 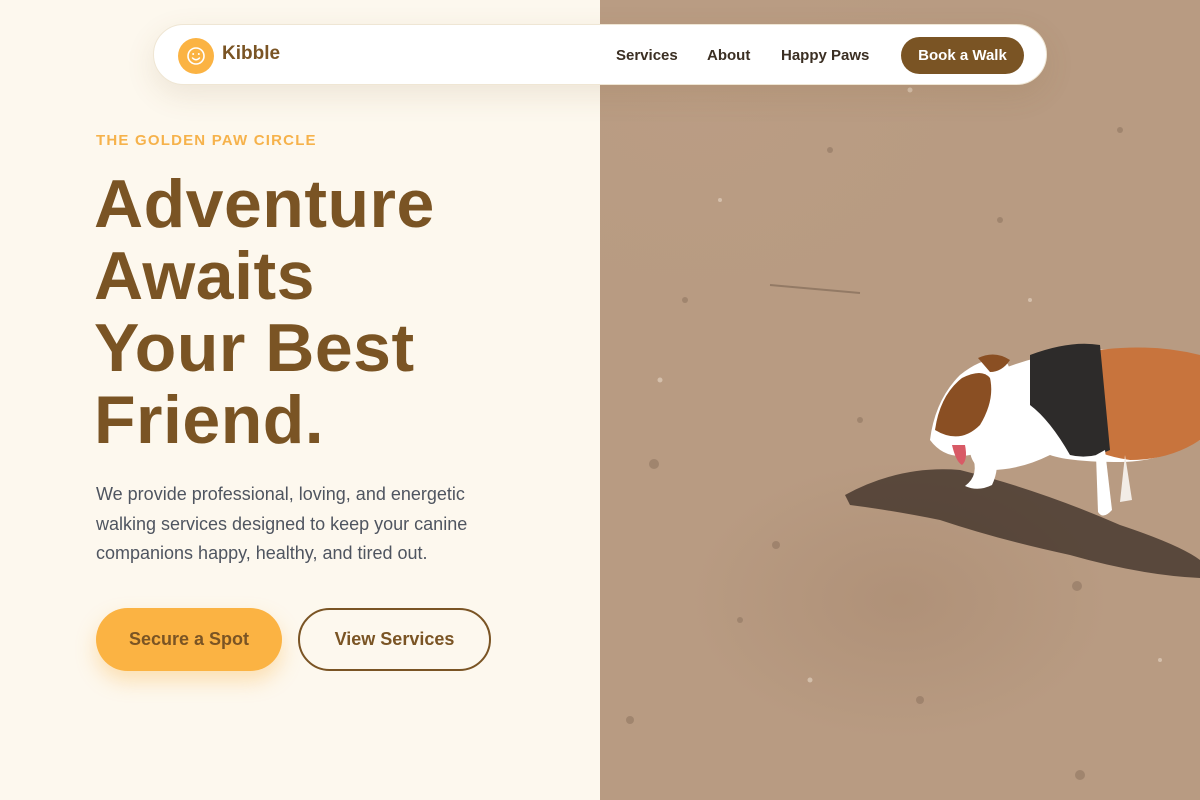 What do you see at coordinates (251, 54) in the screenshot?
I see `brand-name: Kibble` at bounding box center [251, 54].